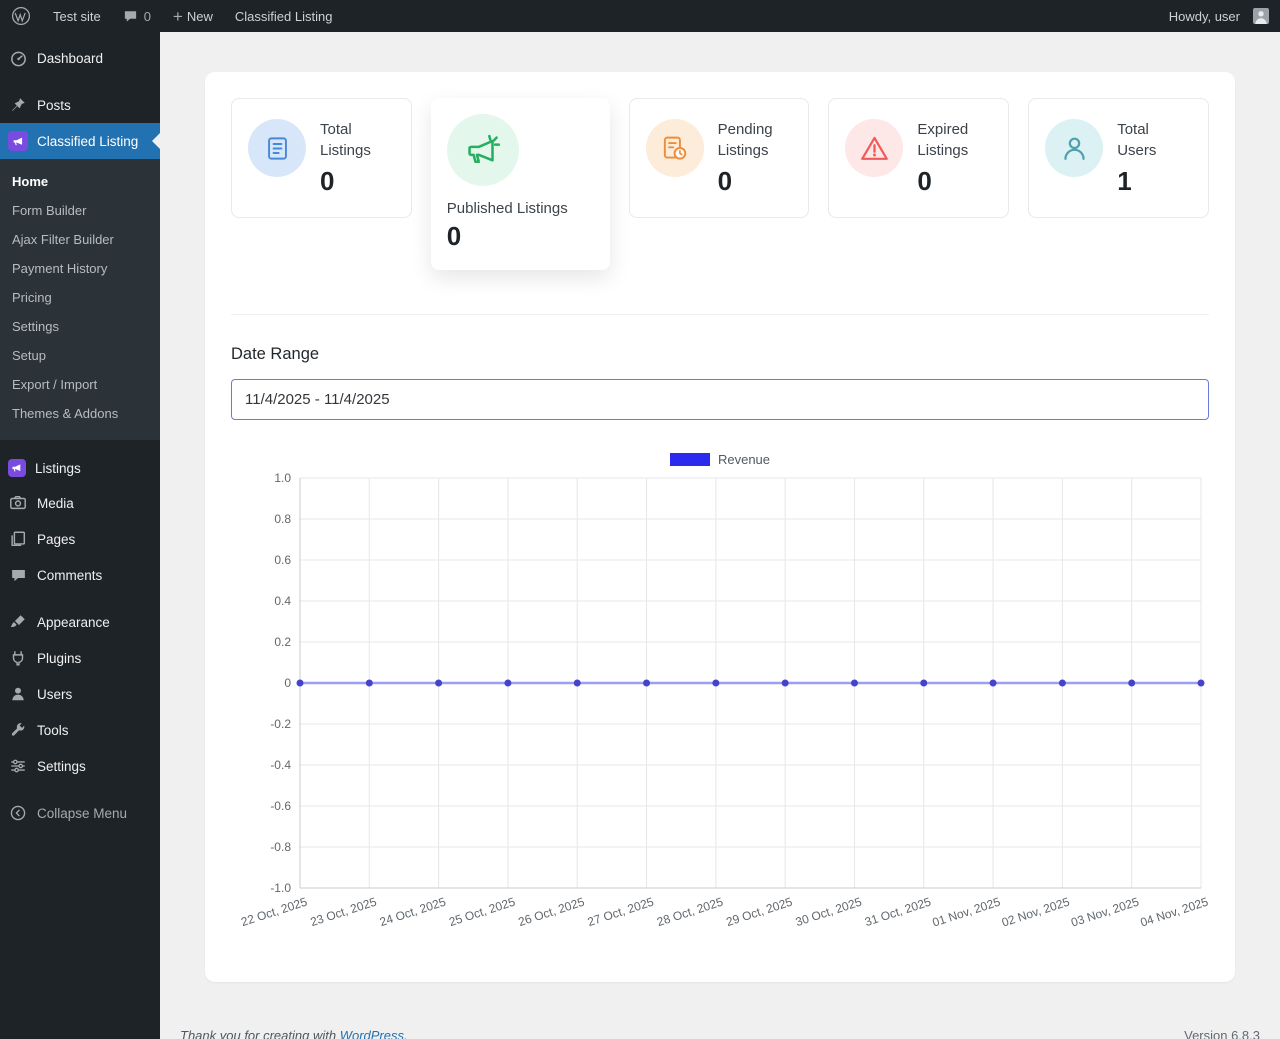 This screenshot has height=1039, width=1280. Describe the element at coordinates (54, 105) in the screenshot. I see `sidebar-item-label: Posts` at that location.